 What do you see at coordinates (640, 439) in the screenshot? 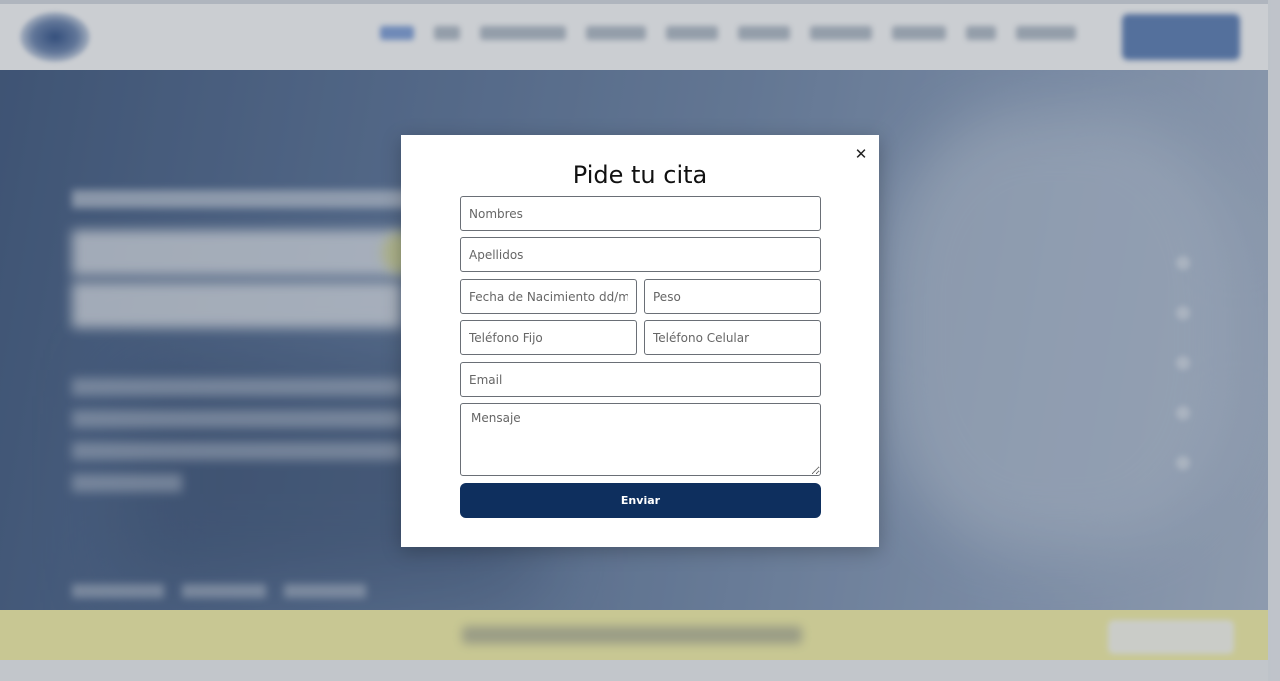
I see `mensaje-textarea` at bounding box center [640, 439].